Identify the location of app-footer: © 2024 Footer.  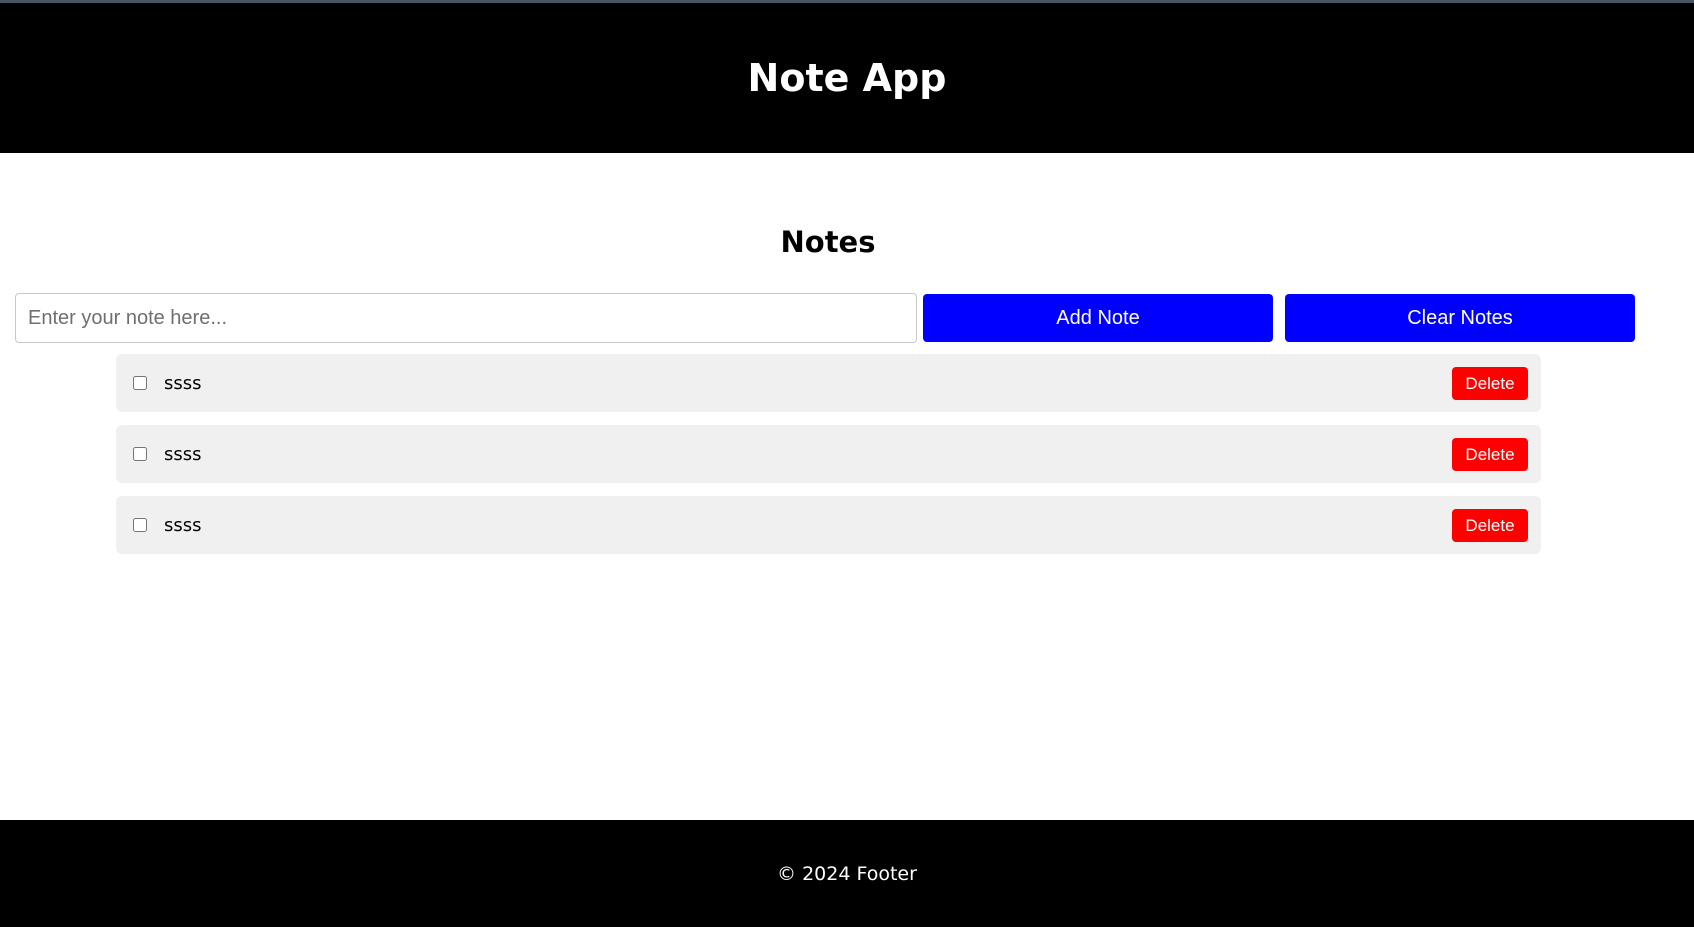
(847, 873).